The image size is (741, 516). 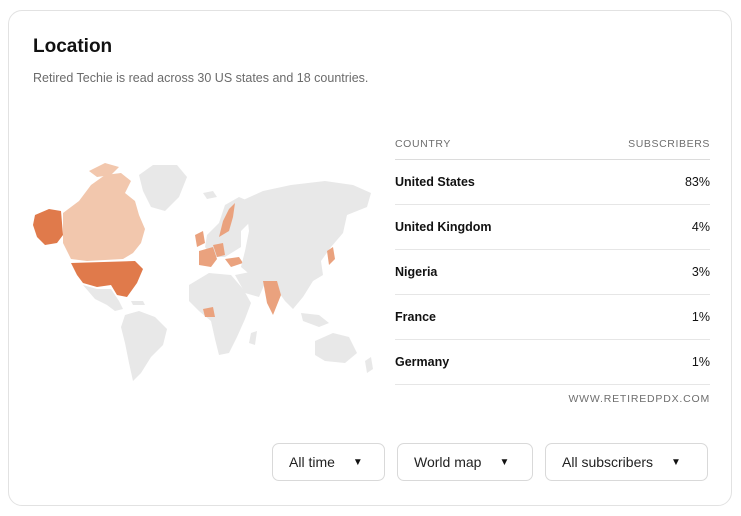 I want to click on map-new-zealand, so click(x=369, y=365).